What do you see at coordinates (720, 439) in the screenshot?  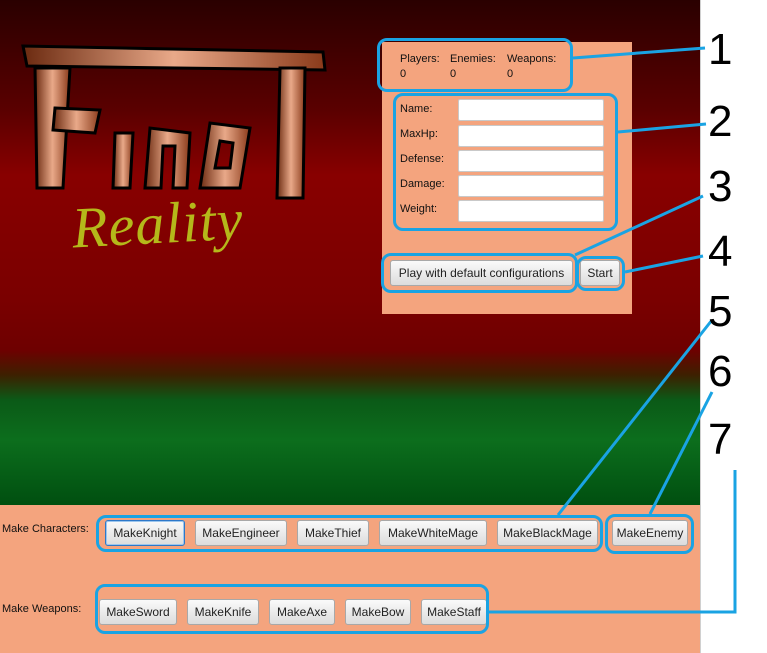 I see `annotation-number: 7` at bounding box center [720, 439].